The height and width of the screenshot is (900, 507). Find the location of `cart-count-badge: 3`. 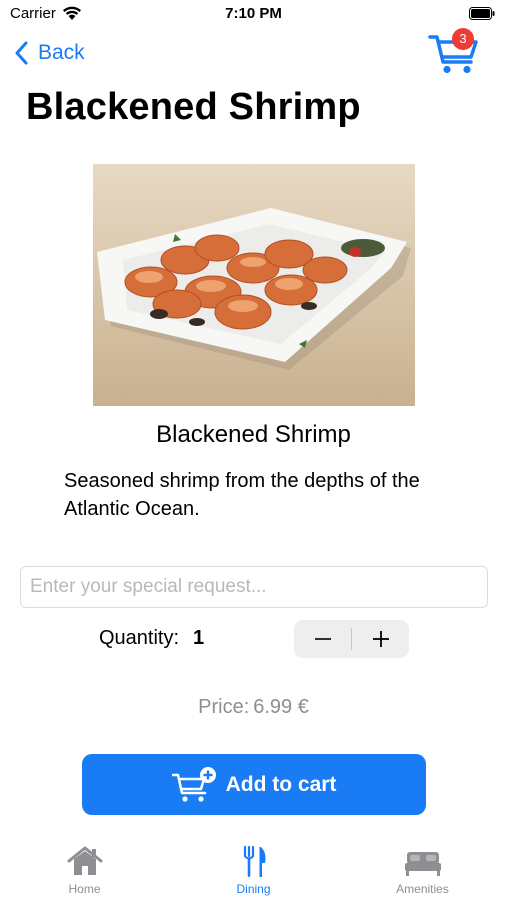

cart-count-badge: 3 is located at coordinates (463, 39).